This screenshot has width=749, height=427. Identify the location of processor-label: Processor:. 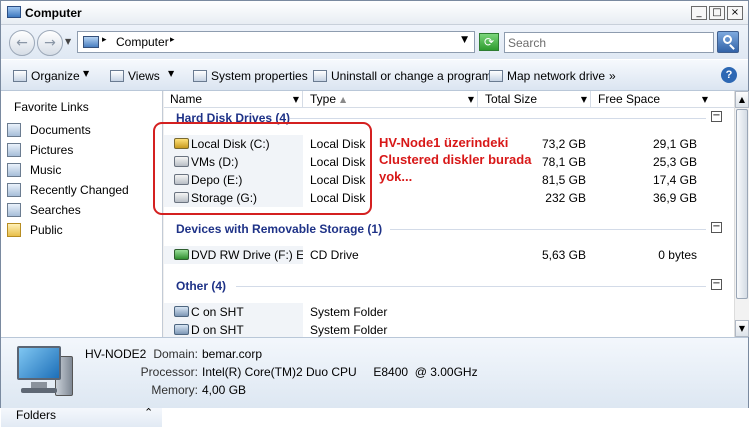
(169, 372).